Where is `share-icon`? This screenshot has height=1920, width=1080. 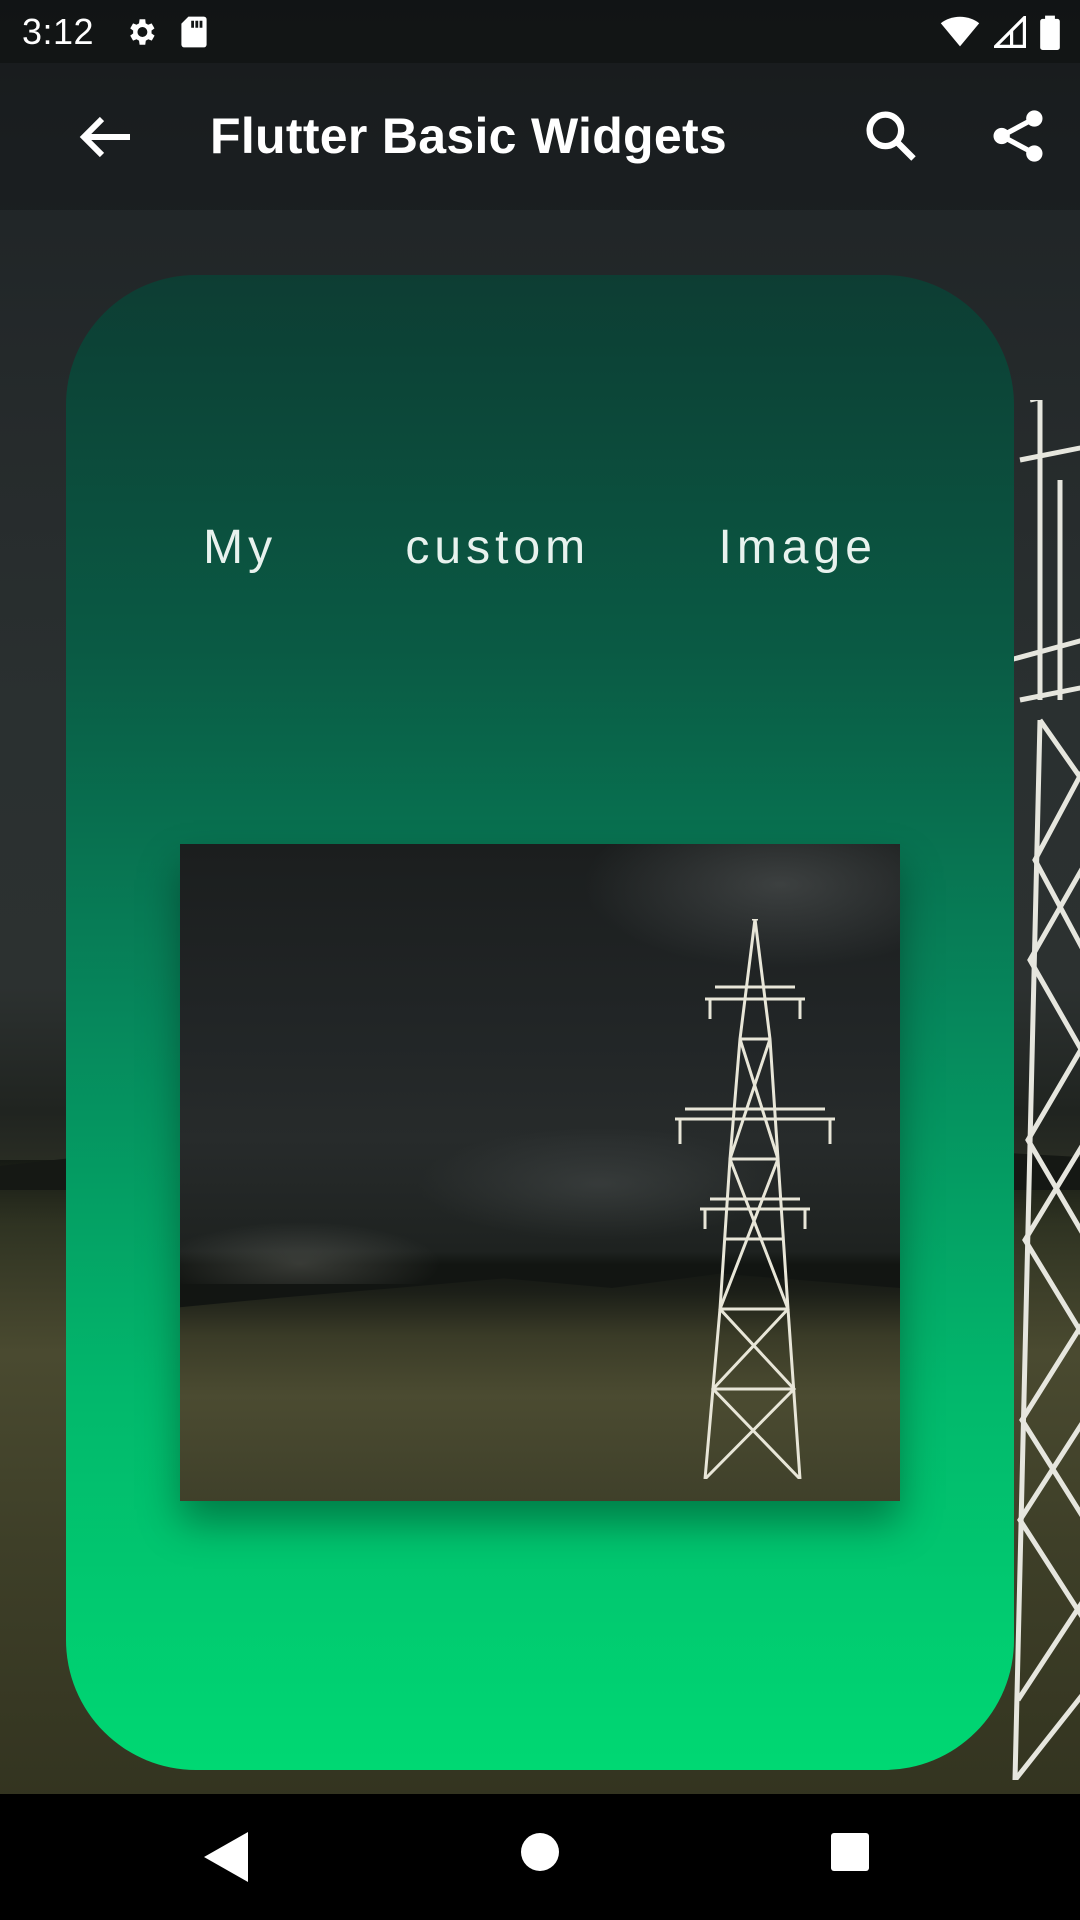 share-icon is located at coordinates (1018, 136).